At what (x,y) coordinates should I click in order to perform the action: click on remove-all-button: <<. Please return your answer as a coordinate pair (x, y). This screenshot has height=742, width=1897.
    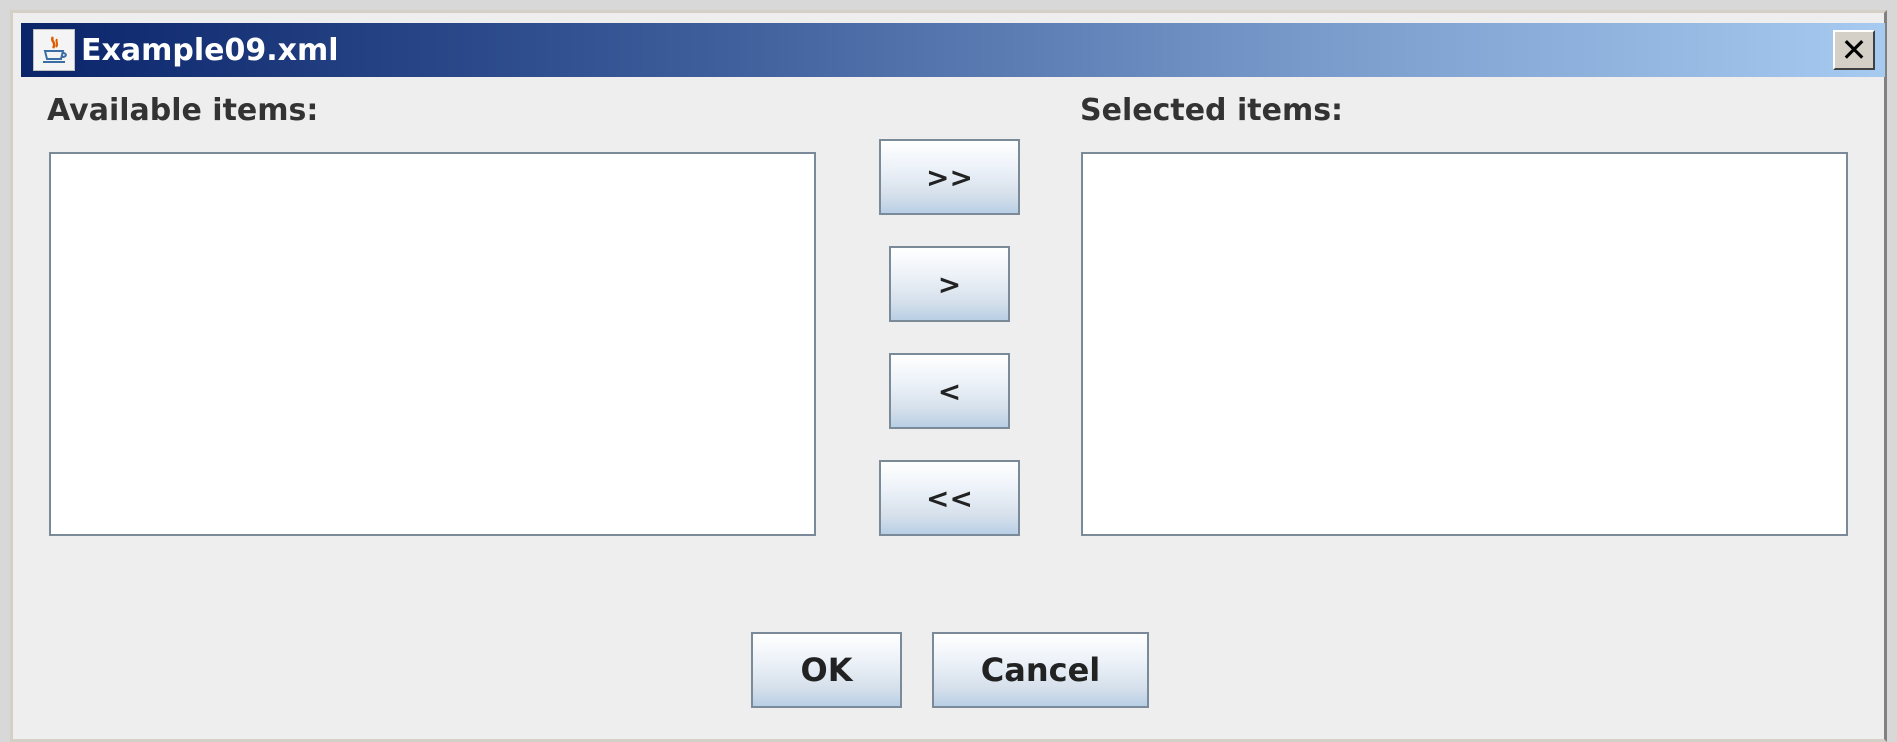
    Looking at the image, I should click on (949, 498).